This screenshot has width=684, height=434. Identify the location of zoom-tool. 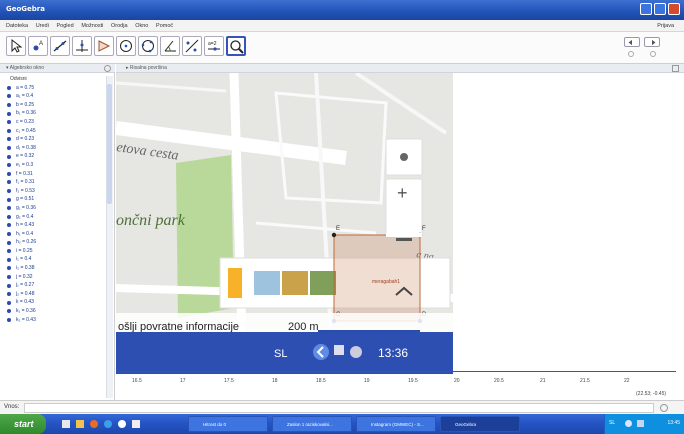
(236, 46).